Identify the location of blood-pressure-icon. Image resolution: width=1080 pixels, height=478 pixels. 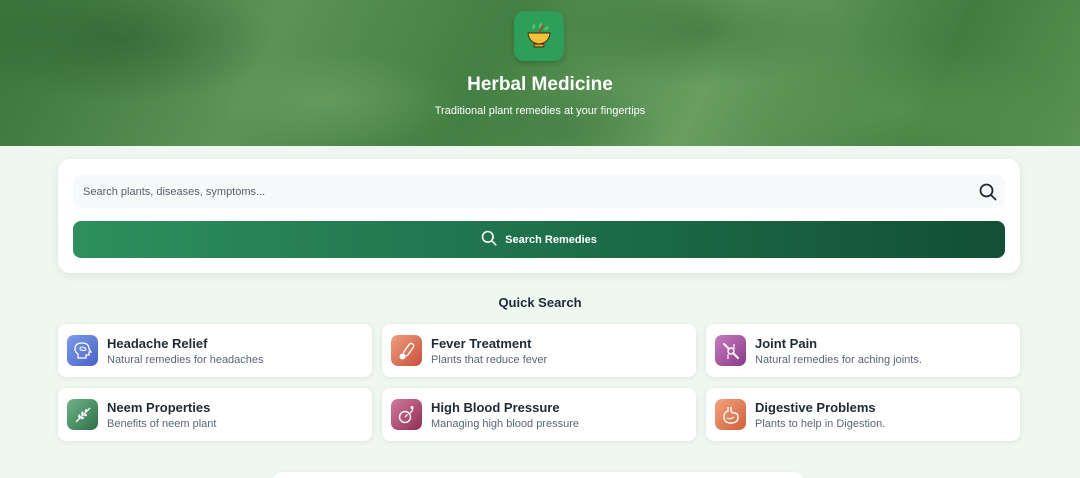
(406, 414).